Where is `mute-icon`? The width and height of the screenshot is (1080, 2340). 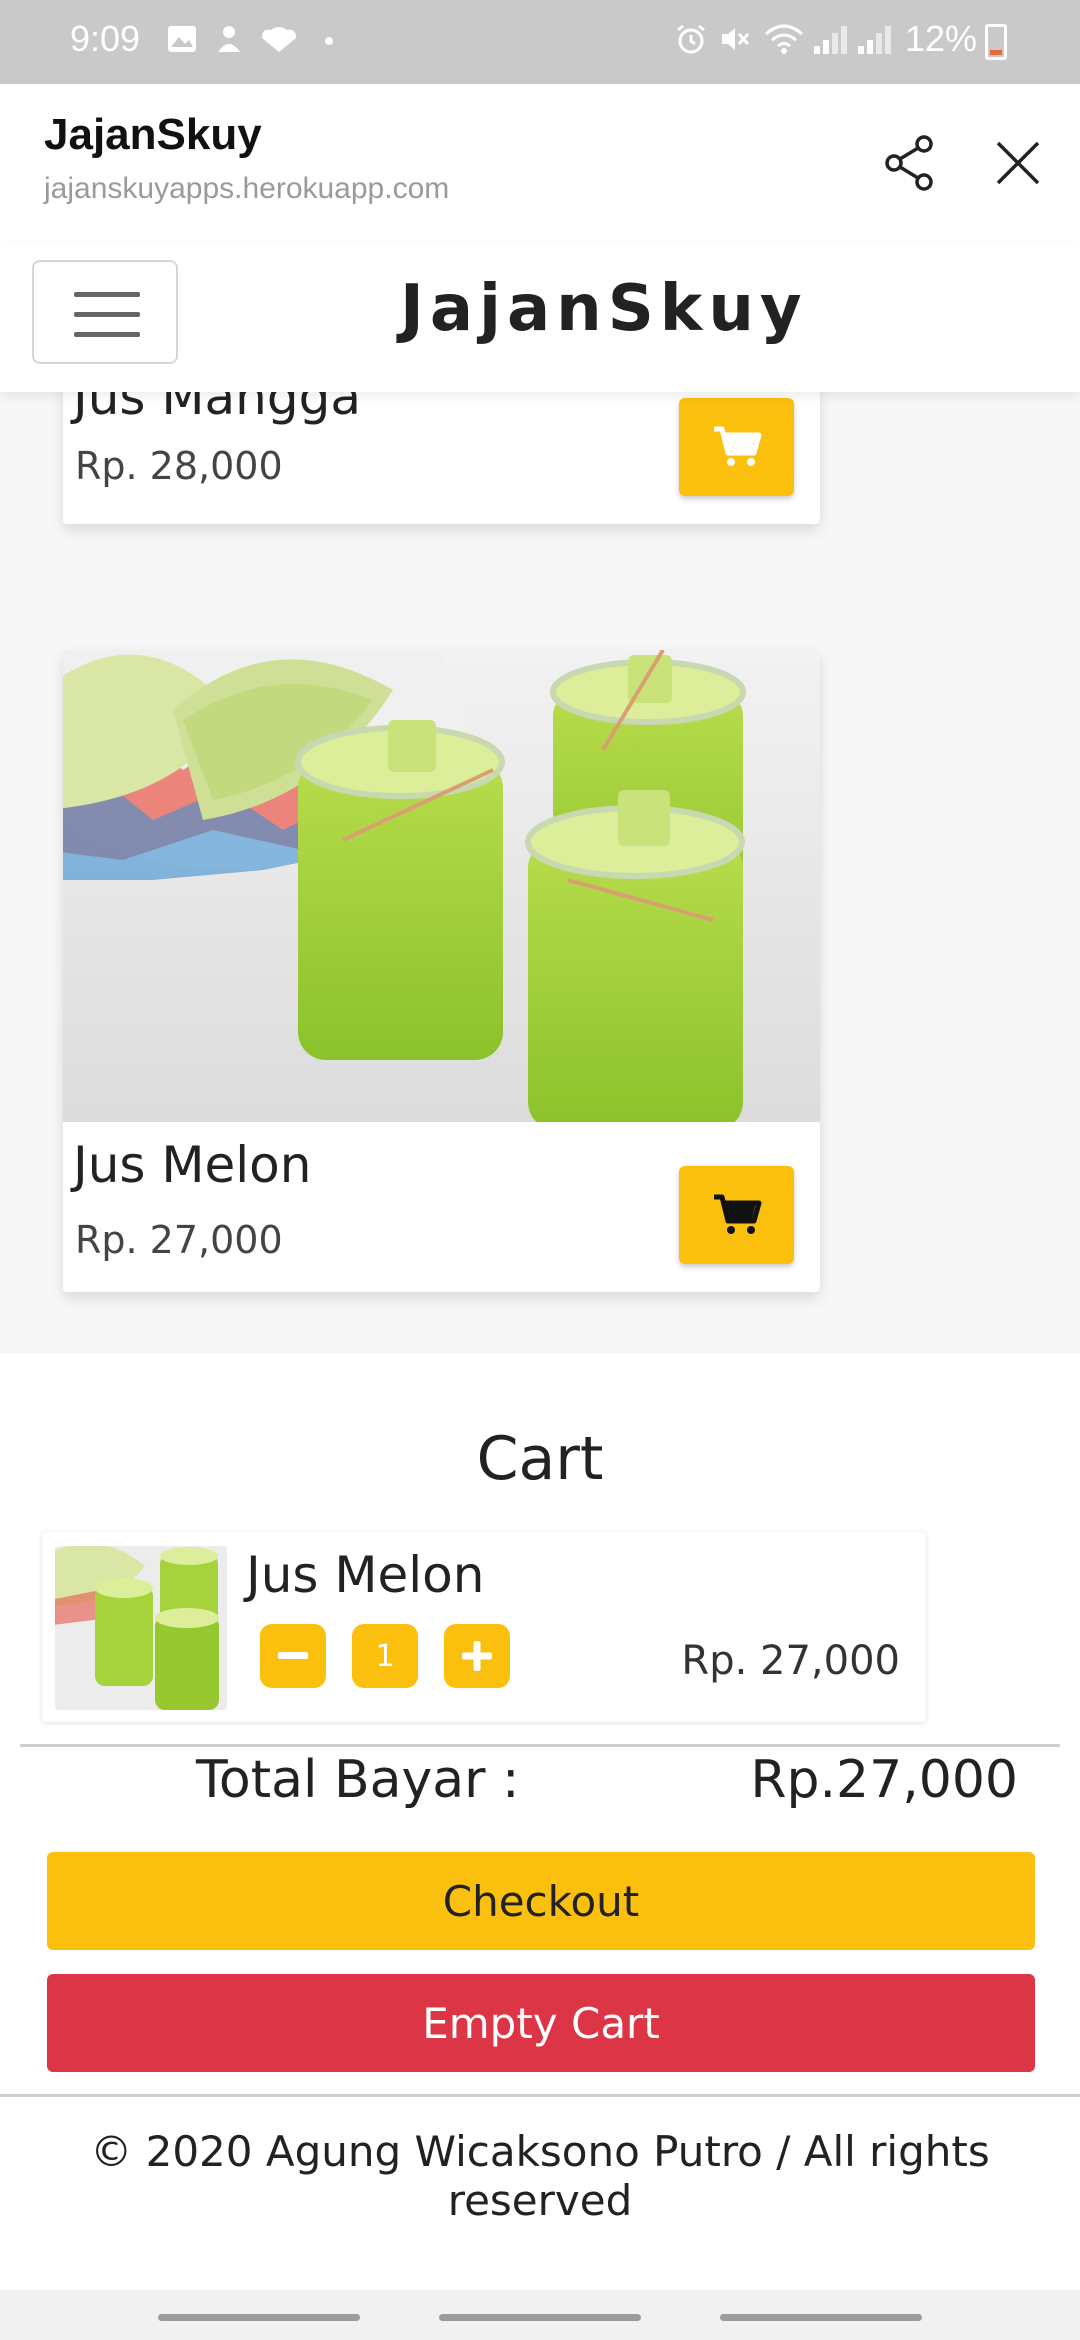 mute-icon is located at coordinates (736, 39).